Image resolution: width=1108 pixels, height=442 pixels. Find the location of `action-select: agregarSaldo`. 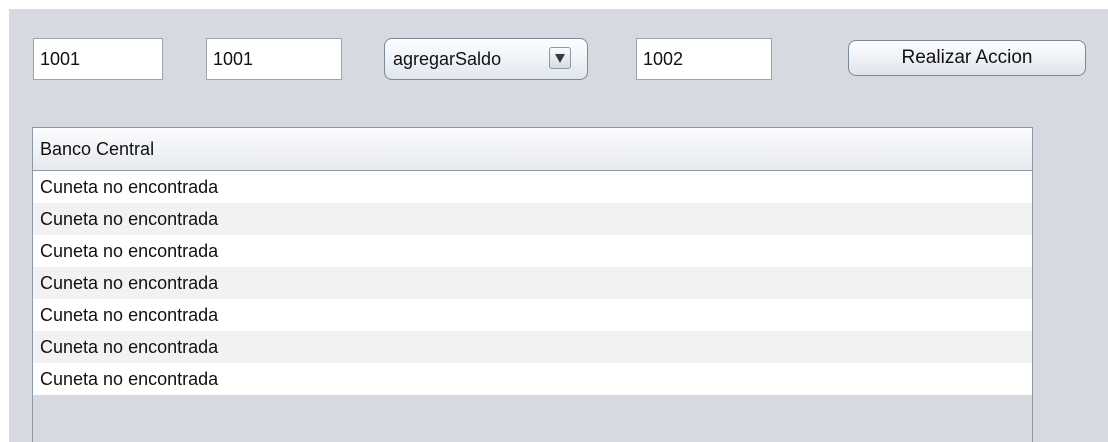

action-select: agregarSaldo is located at coordinates (486, 59).